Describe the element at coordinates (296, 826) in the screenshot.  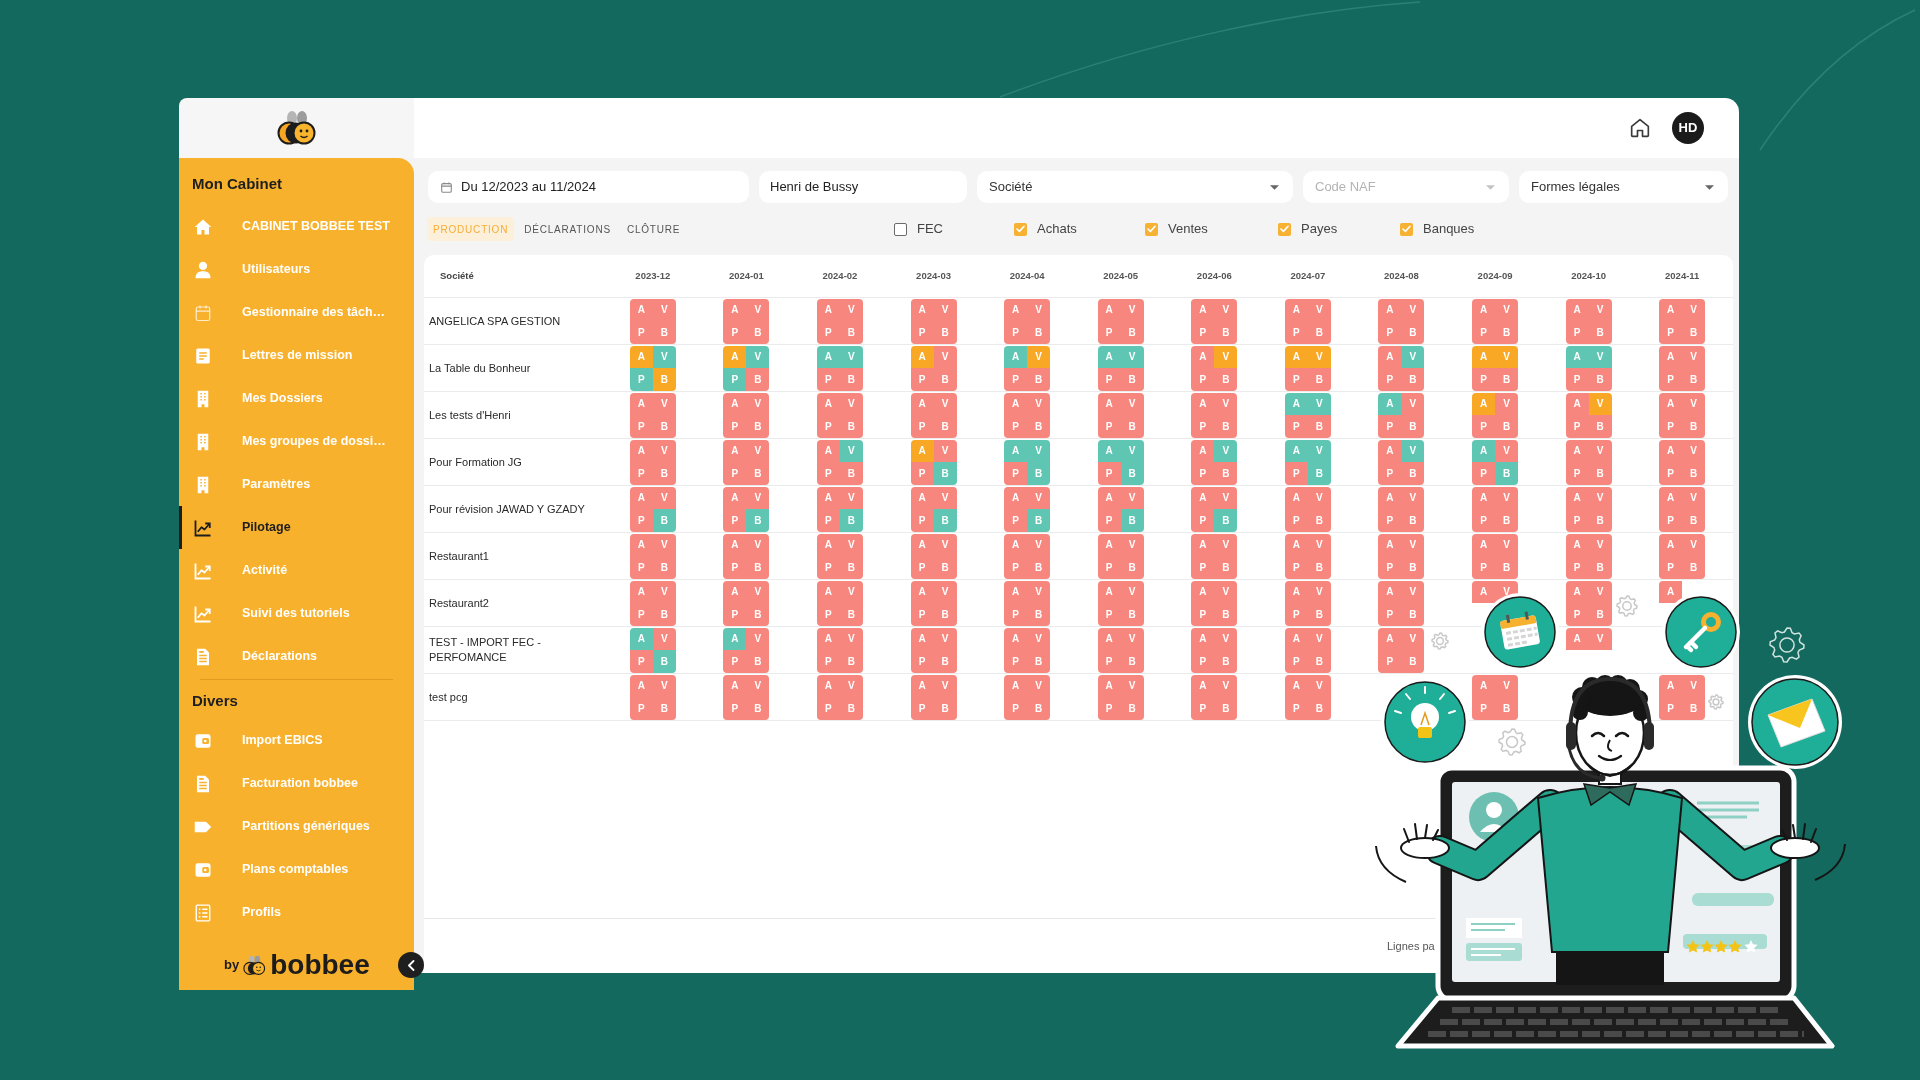
I see `sidebar-item: Partitions génériques` at that location.